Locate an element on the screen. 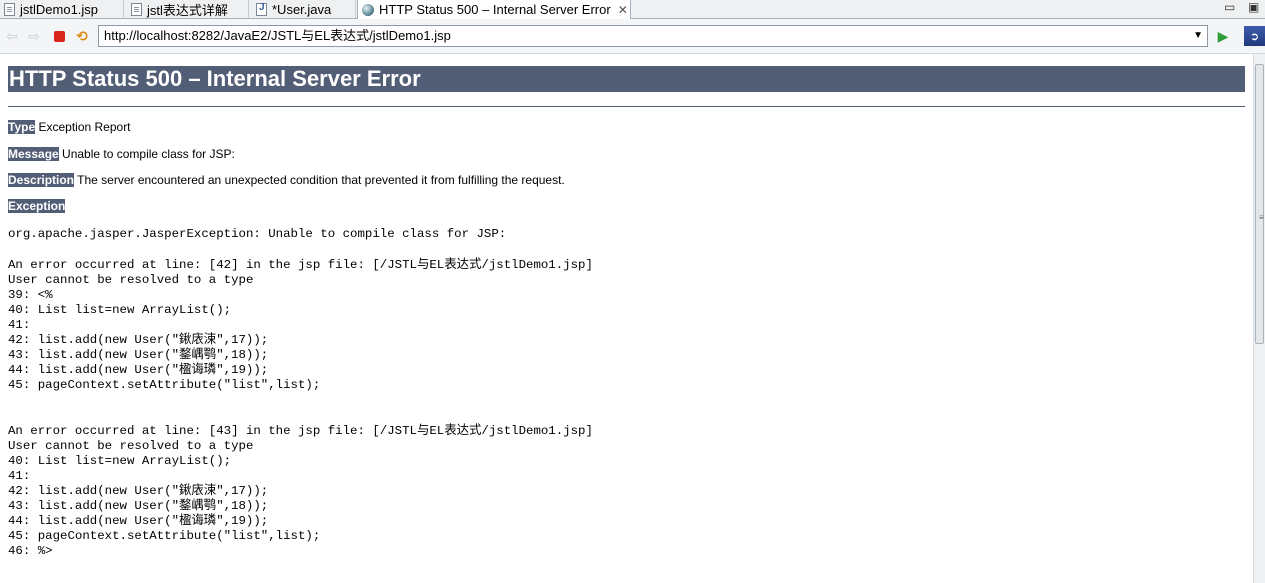 This screenshot has height=583, width=1265. exception-row: Exception is located at coordinates (37, 206).